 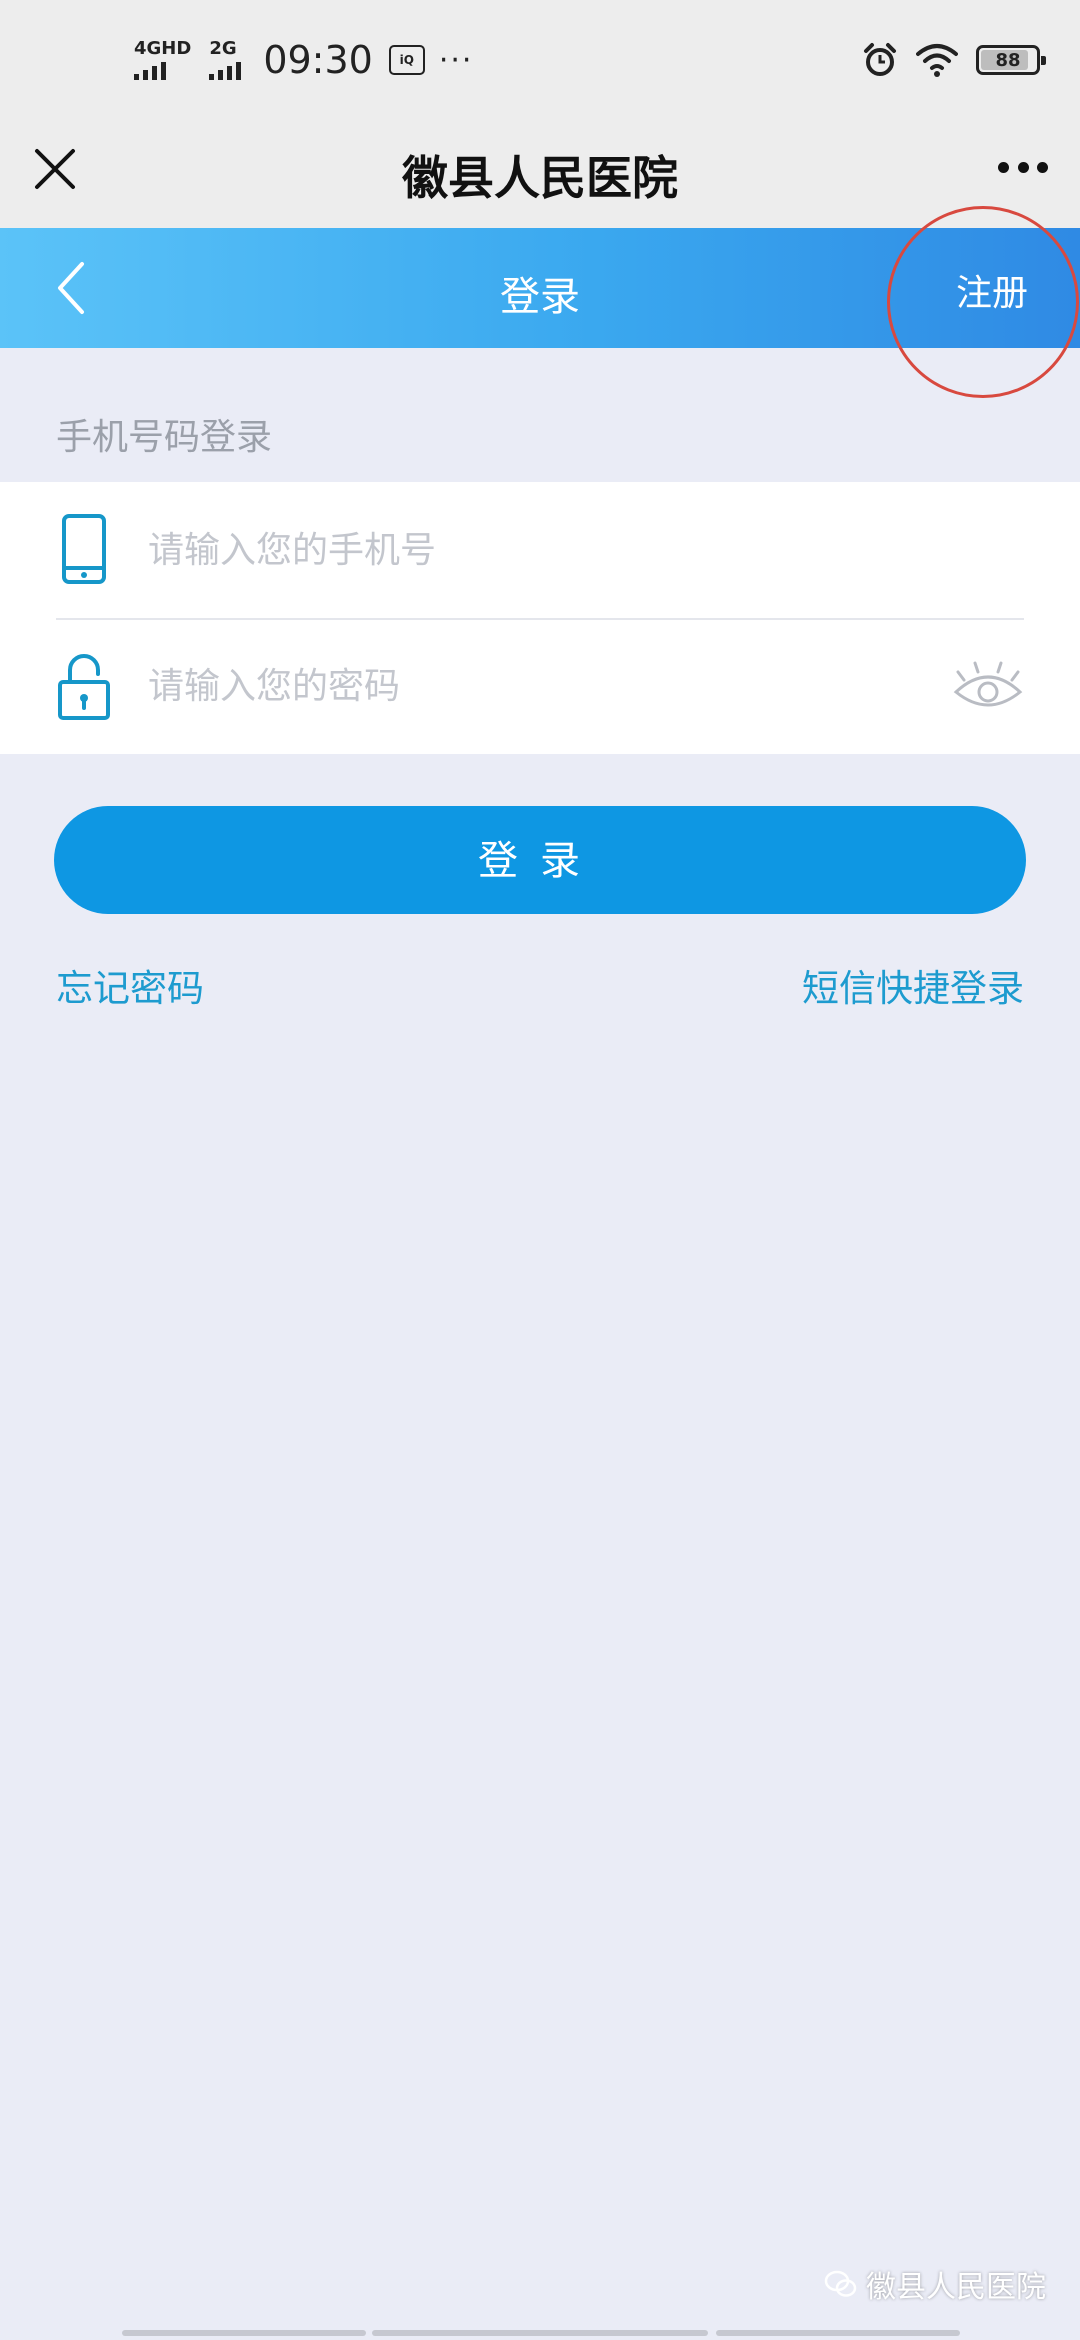 I want to click on login-button: 登录, so click(x=540, y=860).